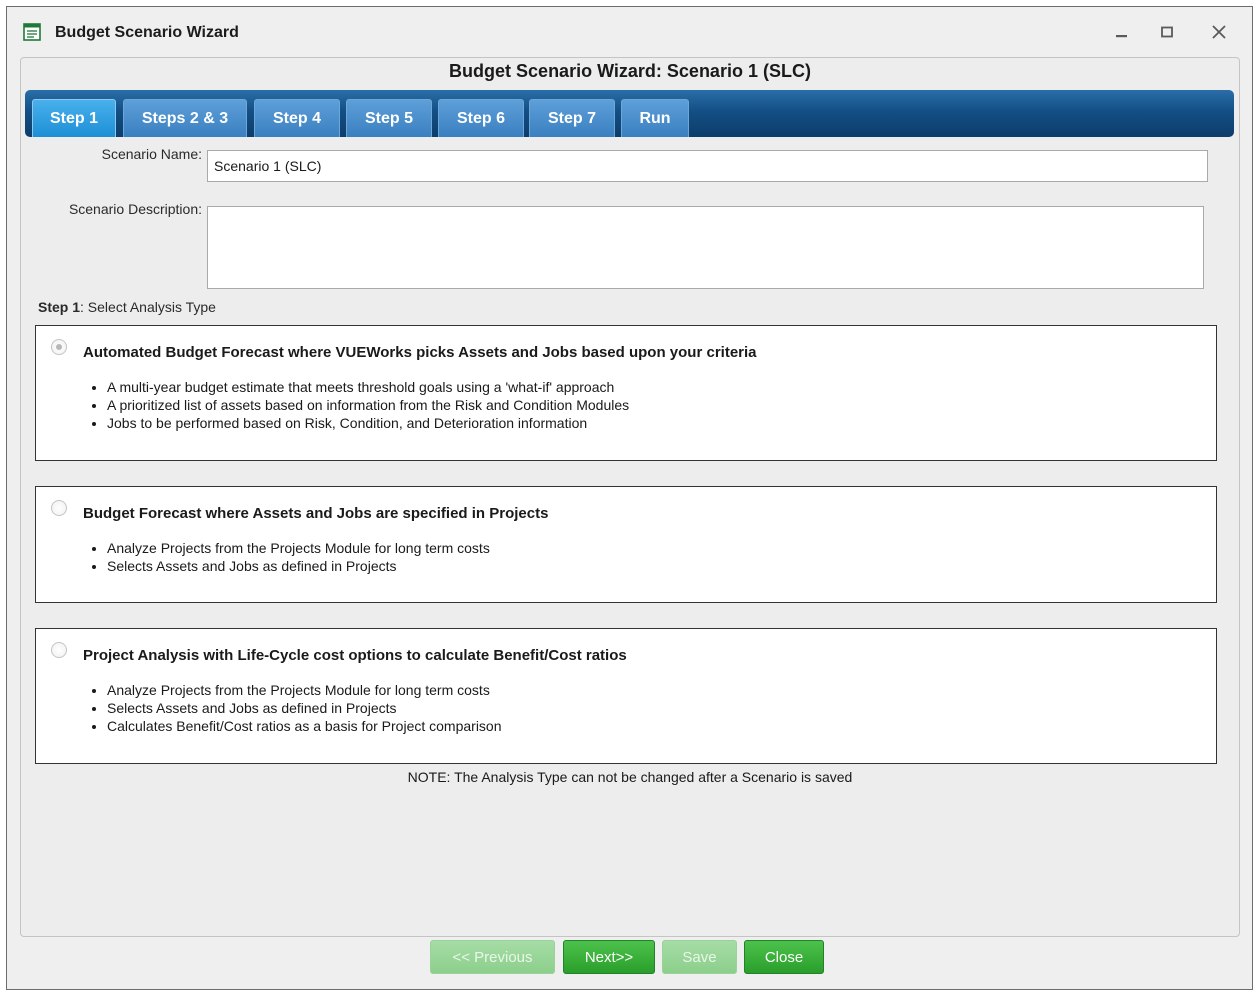 Image resolution: width=1257 pixels, height=992 pixels. What do you see at coordinates (297, 118) in the screenshot?
I see `tab-step-4: Step 4` at bounding box center [297, 118].